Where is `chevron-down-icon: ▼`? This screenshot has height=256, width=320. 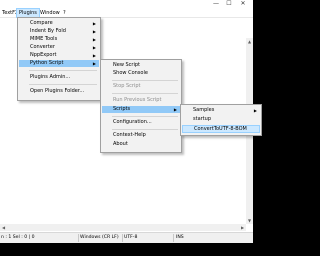 chevron-down-icon: ▼ is located at coordinates (249, 220).